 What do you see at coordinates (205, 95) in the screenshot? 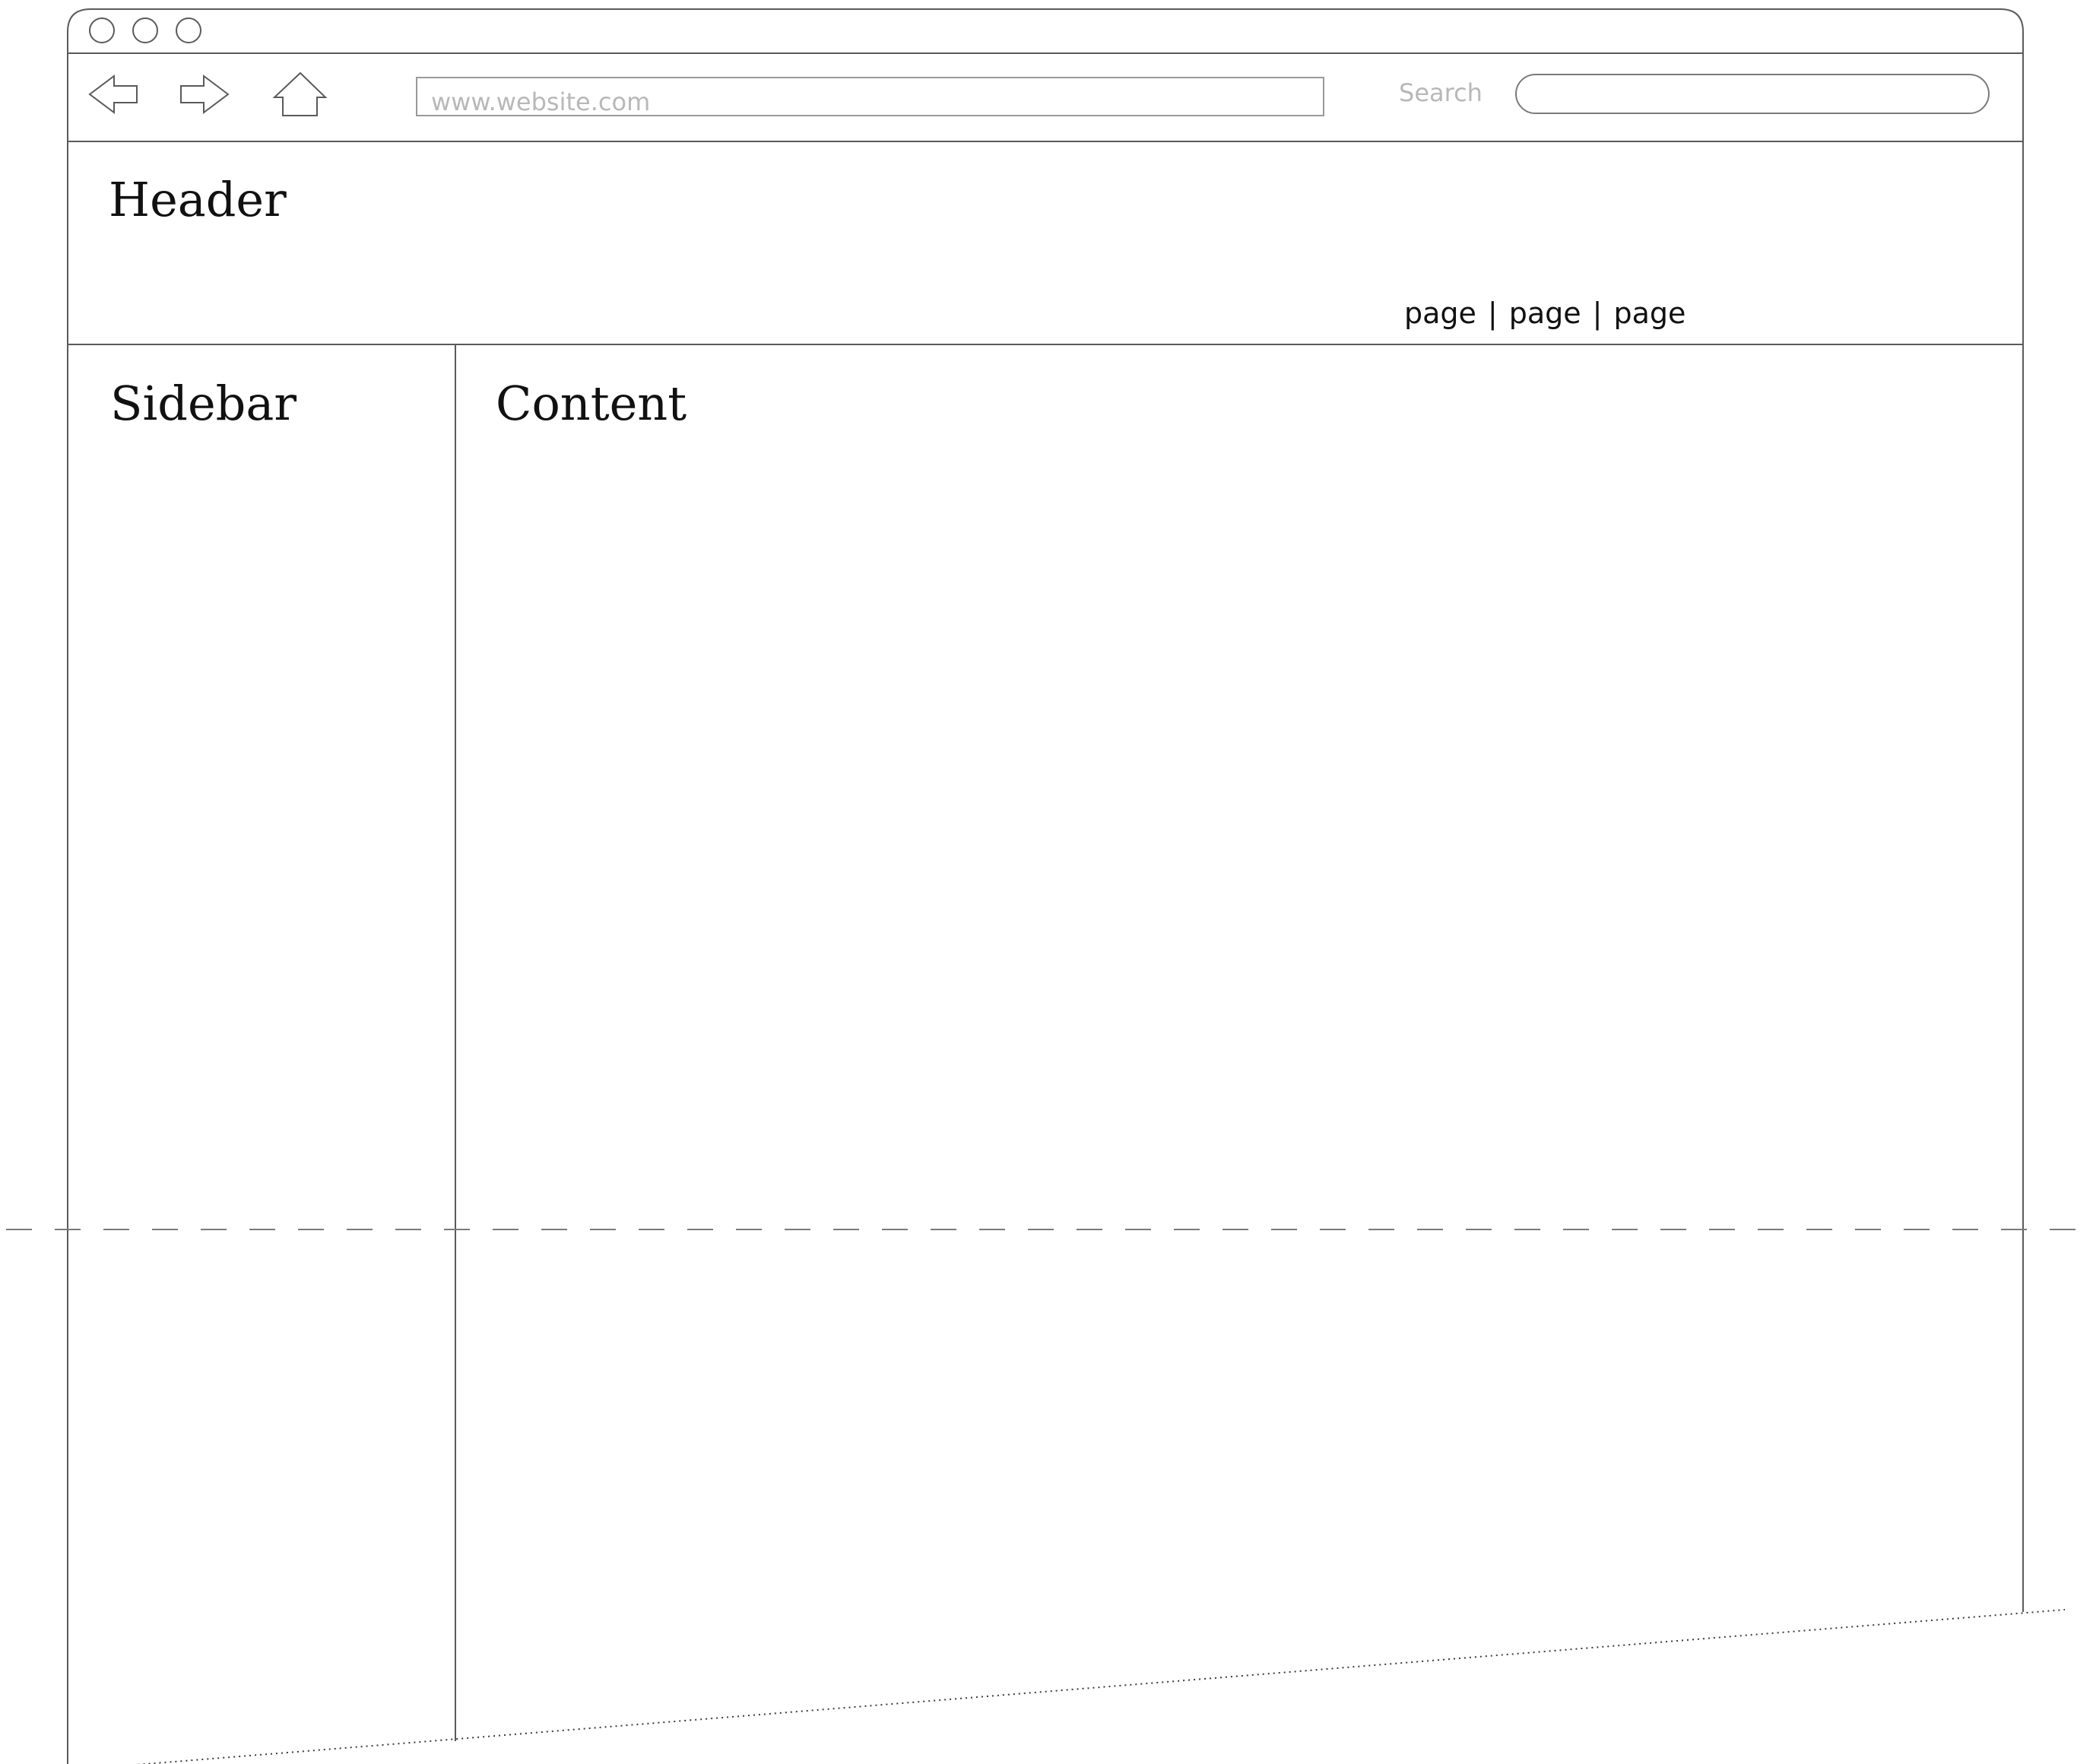
I see `forward-arrow-icon` at bounding box center [205, 95].